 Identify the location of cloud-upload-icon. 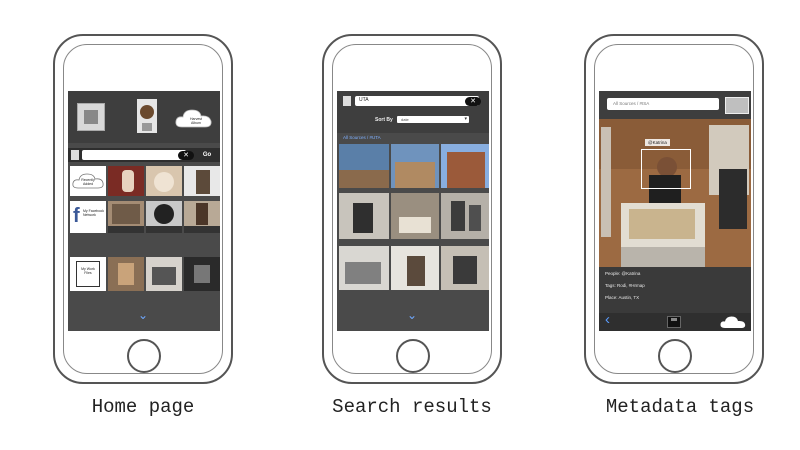
(733, 322).